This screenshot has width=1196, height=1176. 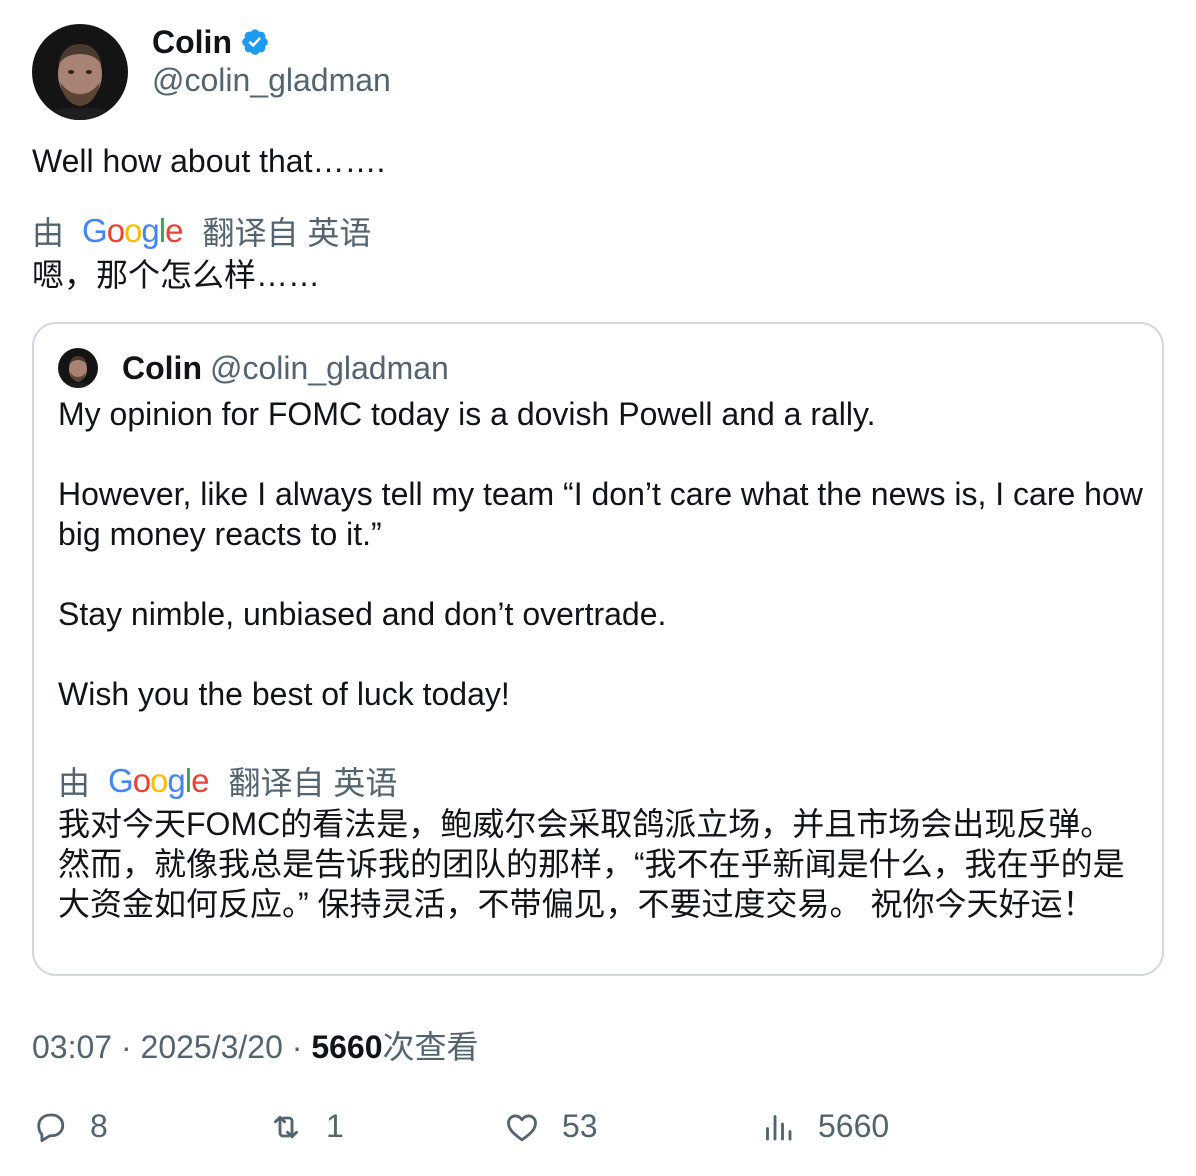 I want to click on retweet-button: 1, so click(x=306, y=1126).